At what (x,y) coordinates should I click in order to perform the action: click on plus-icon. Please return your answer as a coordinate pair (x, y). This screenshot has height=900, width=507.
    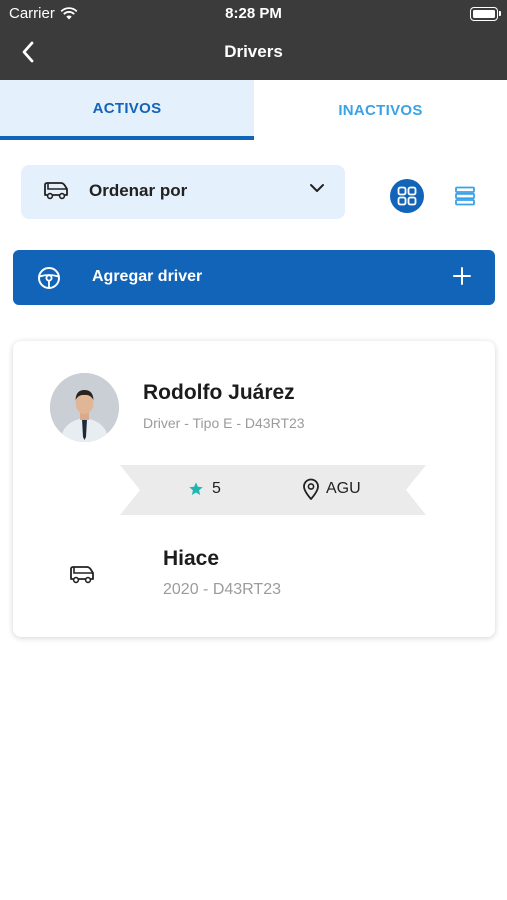
    Looking at the image, I should click on (462, 276).